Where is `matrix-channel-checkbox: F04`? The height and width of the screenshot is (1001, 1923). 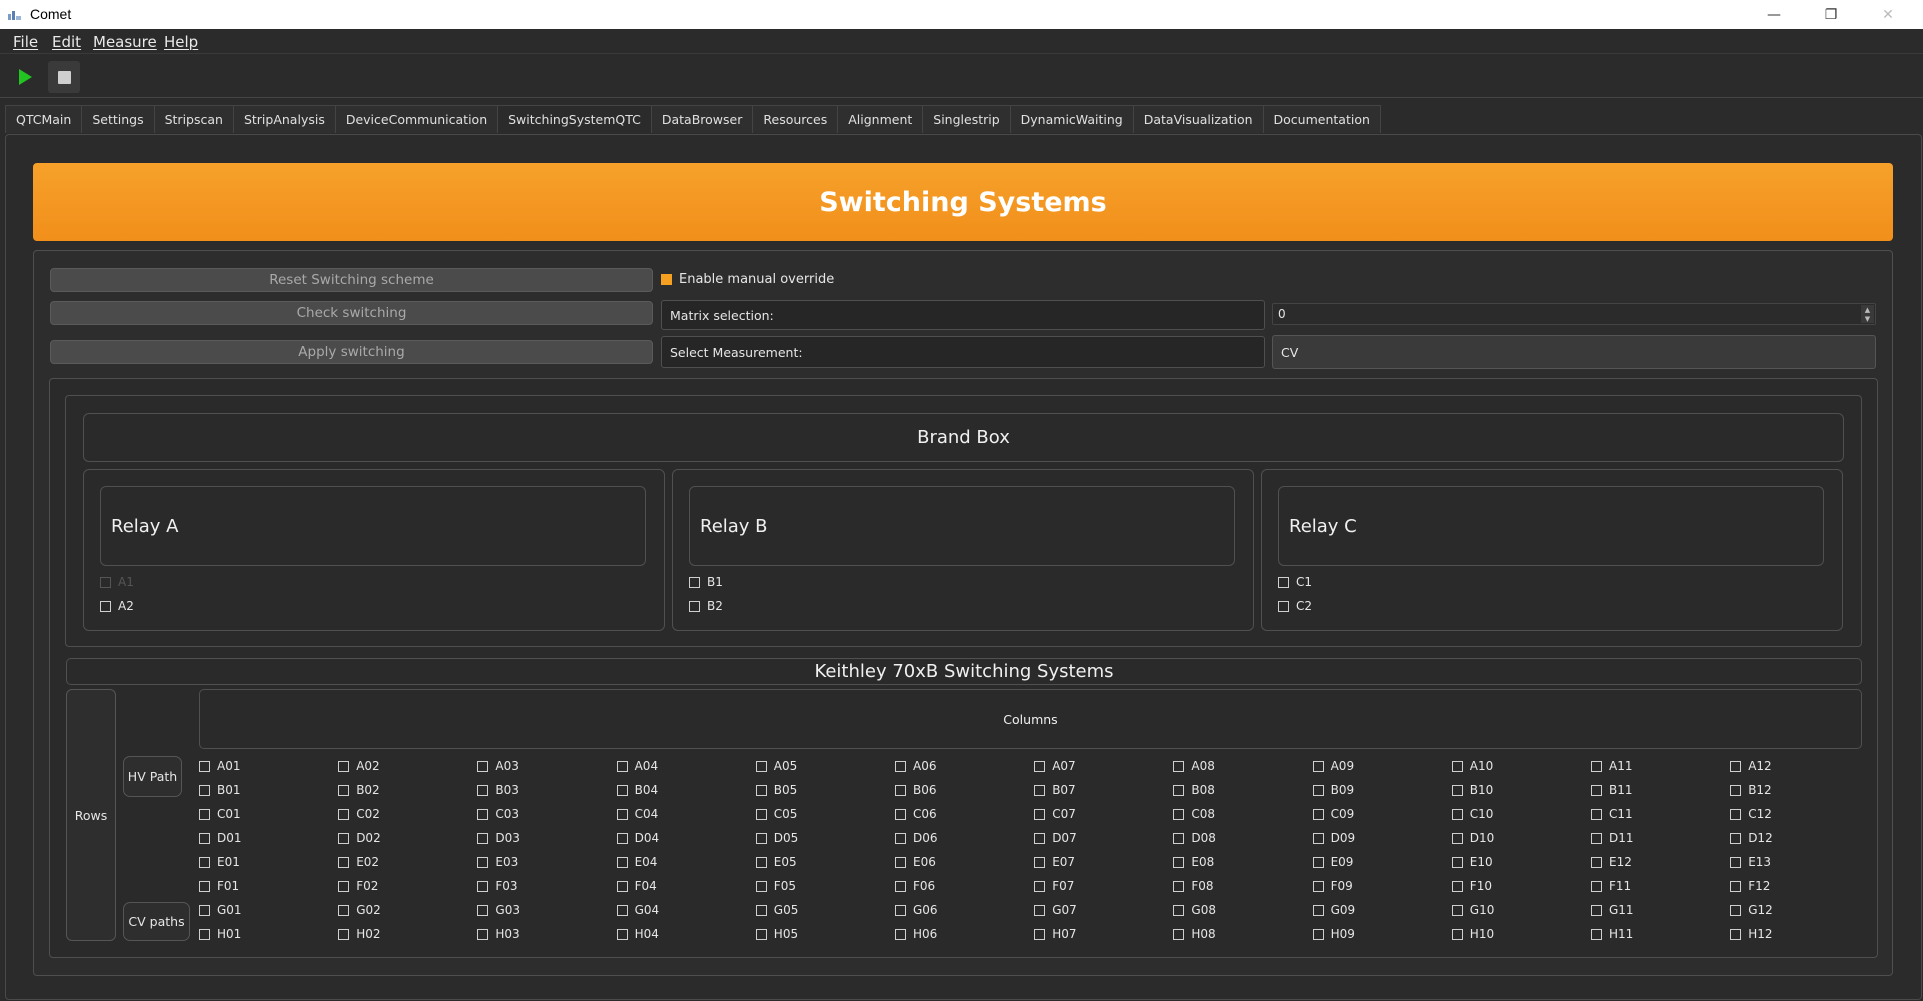 matrix-channel-checkbox: F04 is located at coordinates (636, 886).